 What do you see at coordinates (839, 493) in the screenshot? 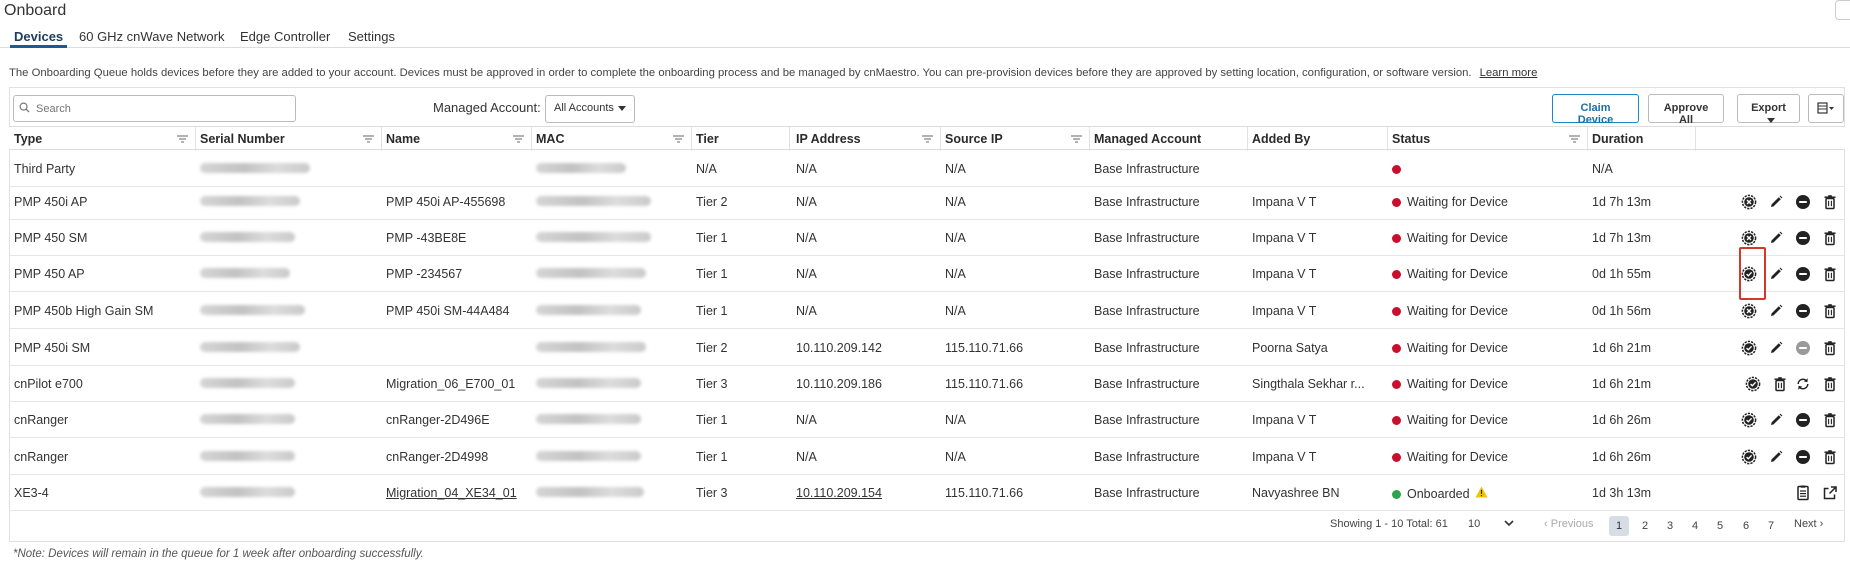
I see `cell-ip-address: 10.110.209.154` at bounding box center [839, 493].